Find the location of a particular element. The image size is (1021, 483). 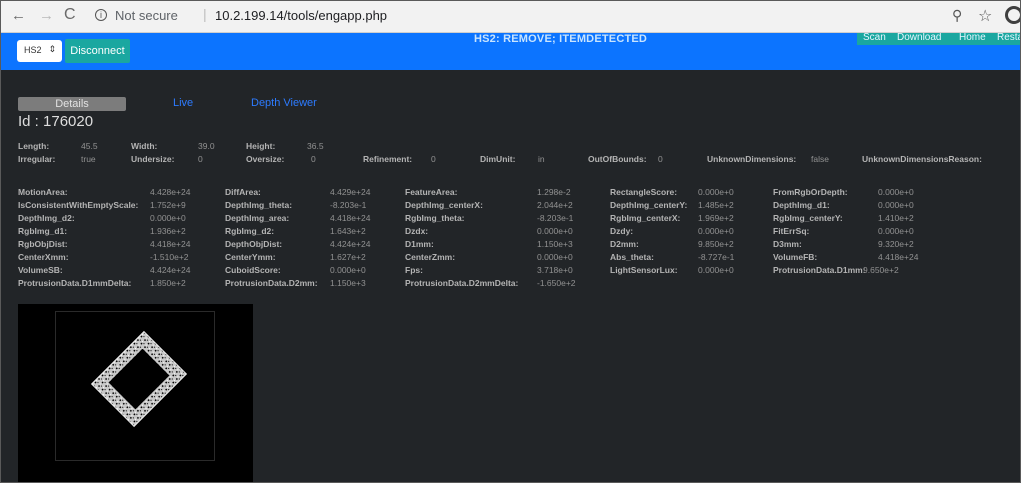

metric-label: CenterXmm: is located at coordinates (43, 257).